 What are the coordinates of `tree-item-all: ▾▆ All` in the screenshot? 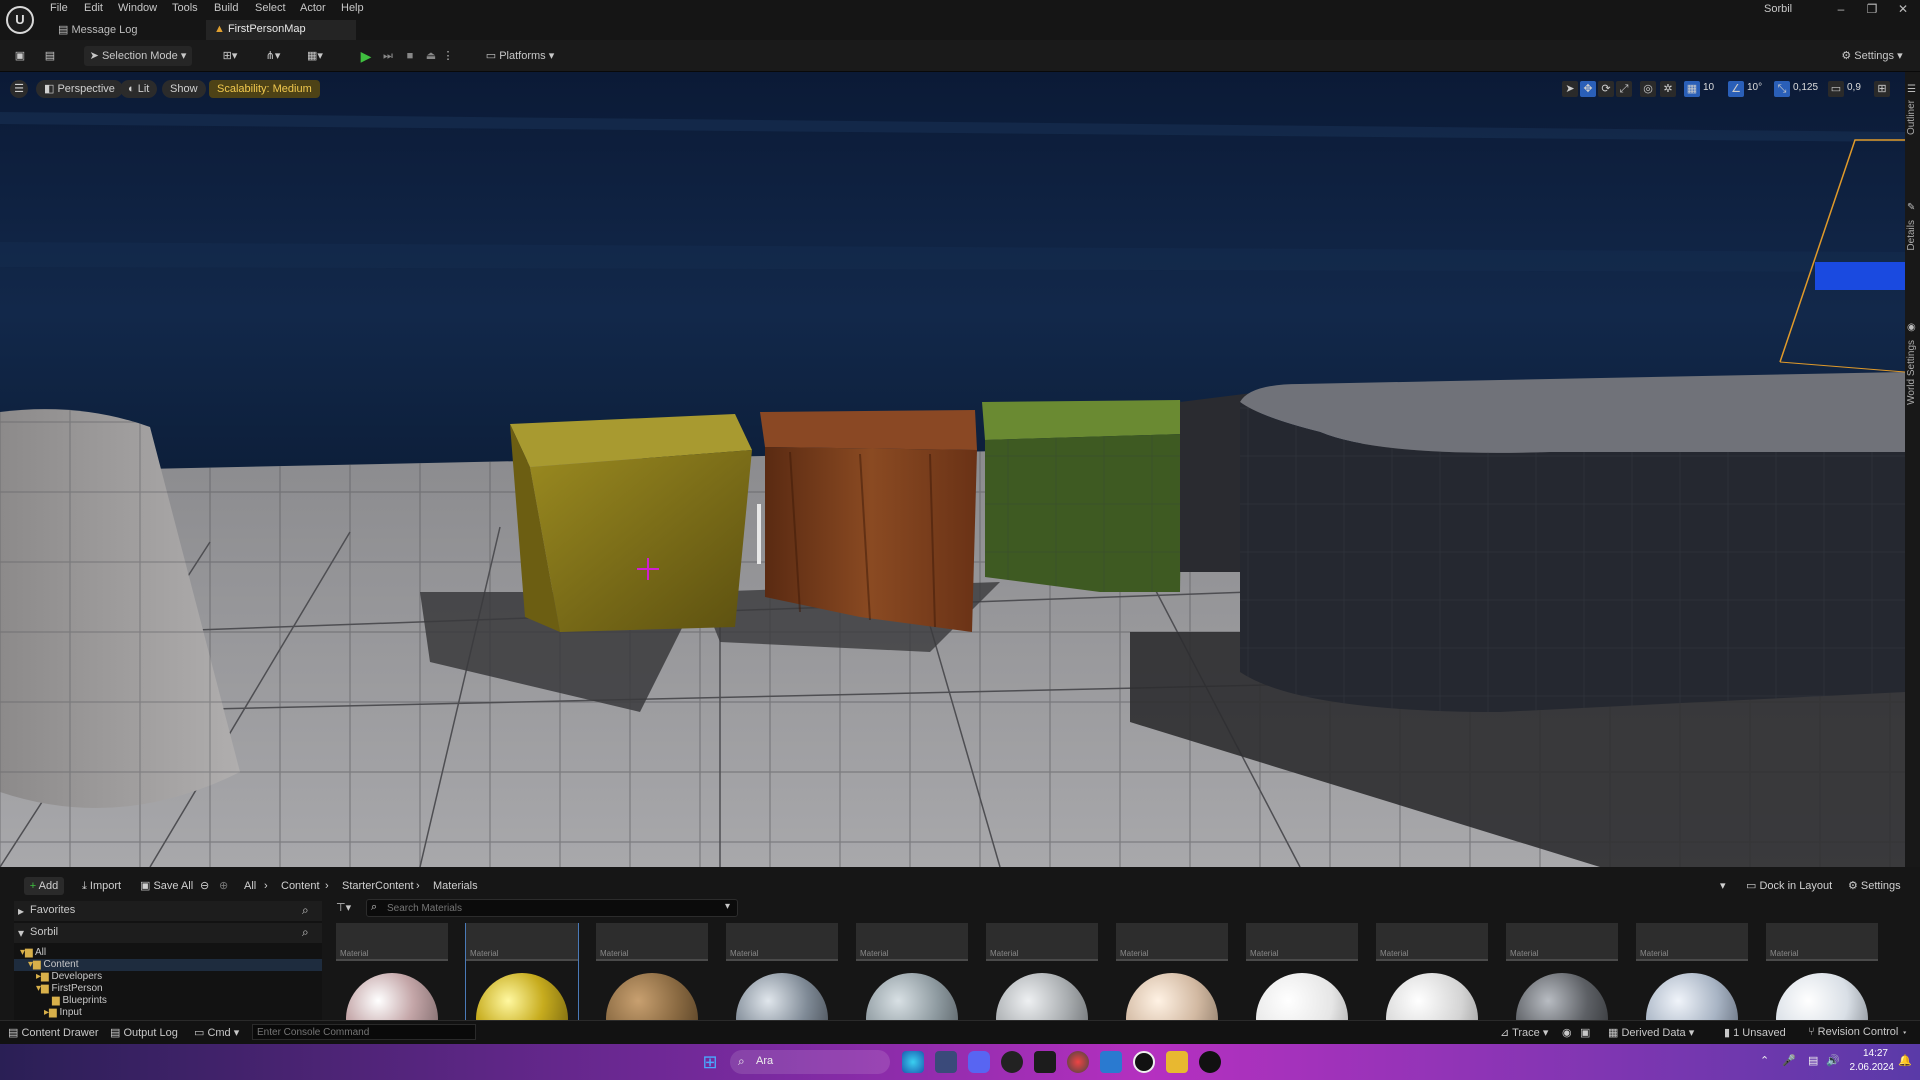 It's located at (168, 953).